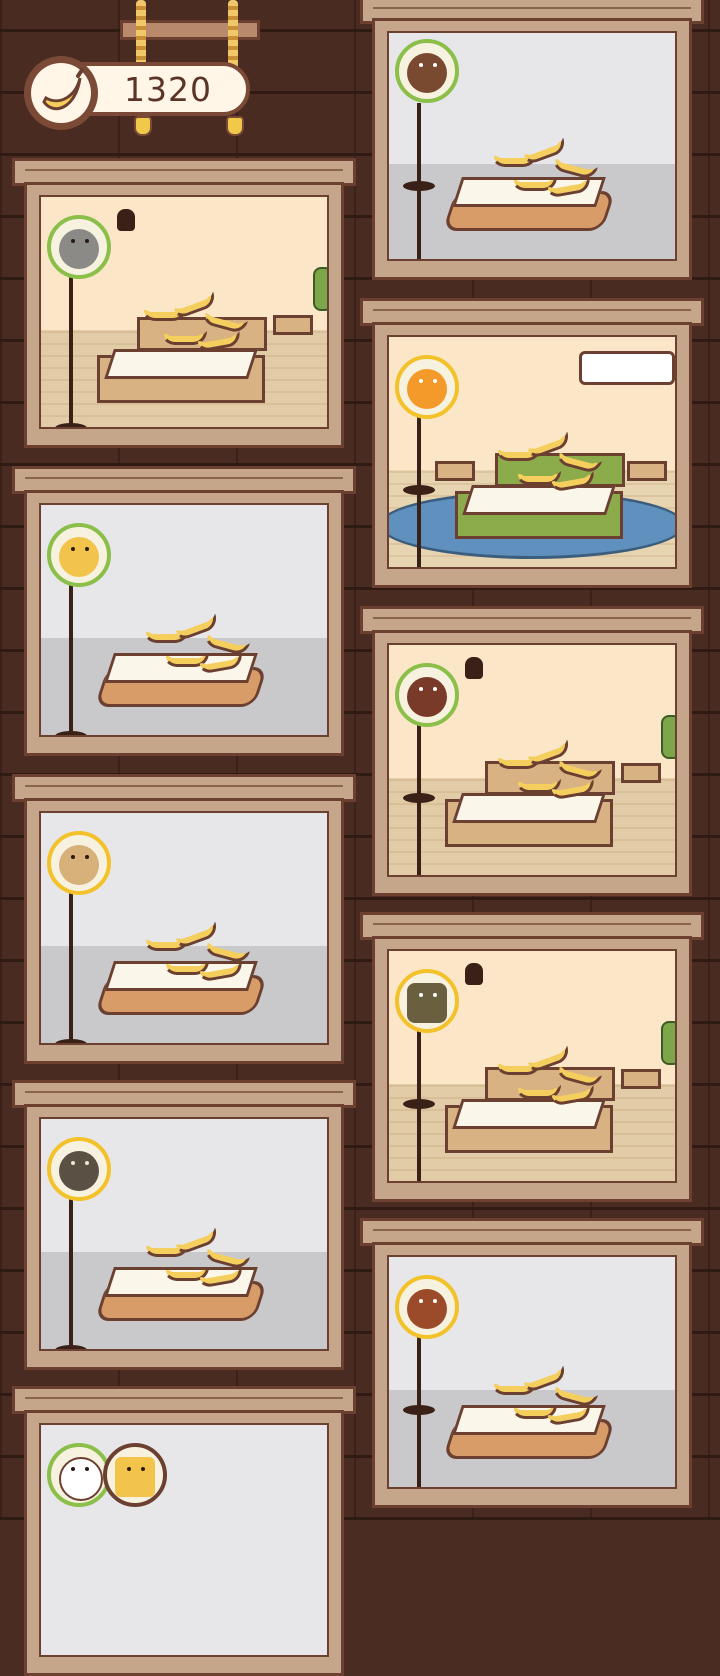 This screenshot has height=1676, width=720. Describe the element at coordinates (79, 555) in the screenshot. I see `tenant-avatar-yellow-dog` at that location.